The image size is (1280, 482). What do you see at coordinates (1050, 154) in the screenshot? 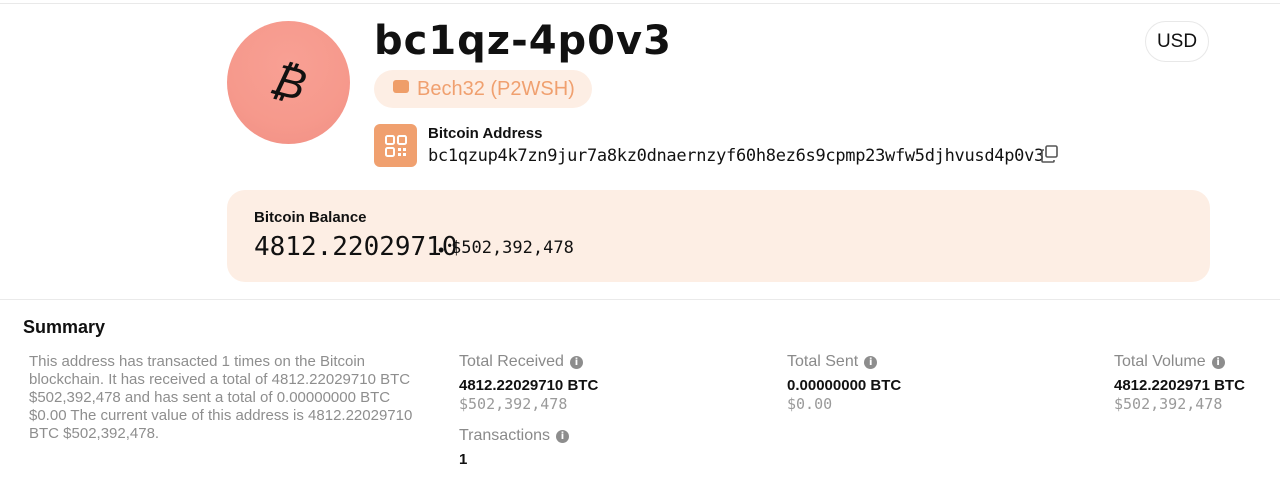
I see `copy-icon` at bounding box center [1050, 154].